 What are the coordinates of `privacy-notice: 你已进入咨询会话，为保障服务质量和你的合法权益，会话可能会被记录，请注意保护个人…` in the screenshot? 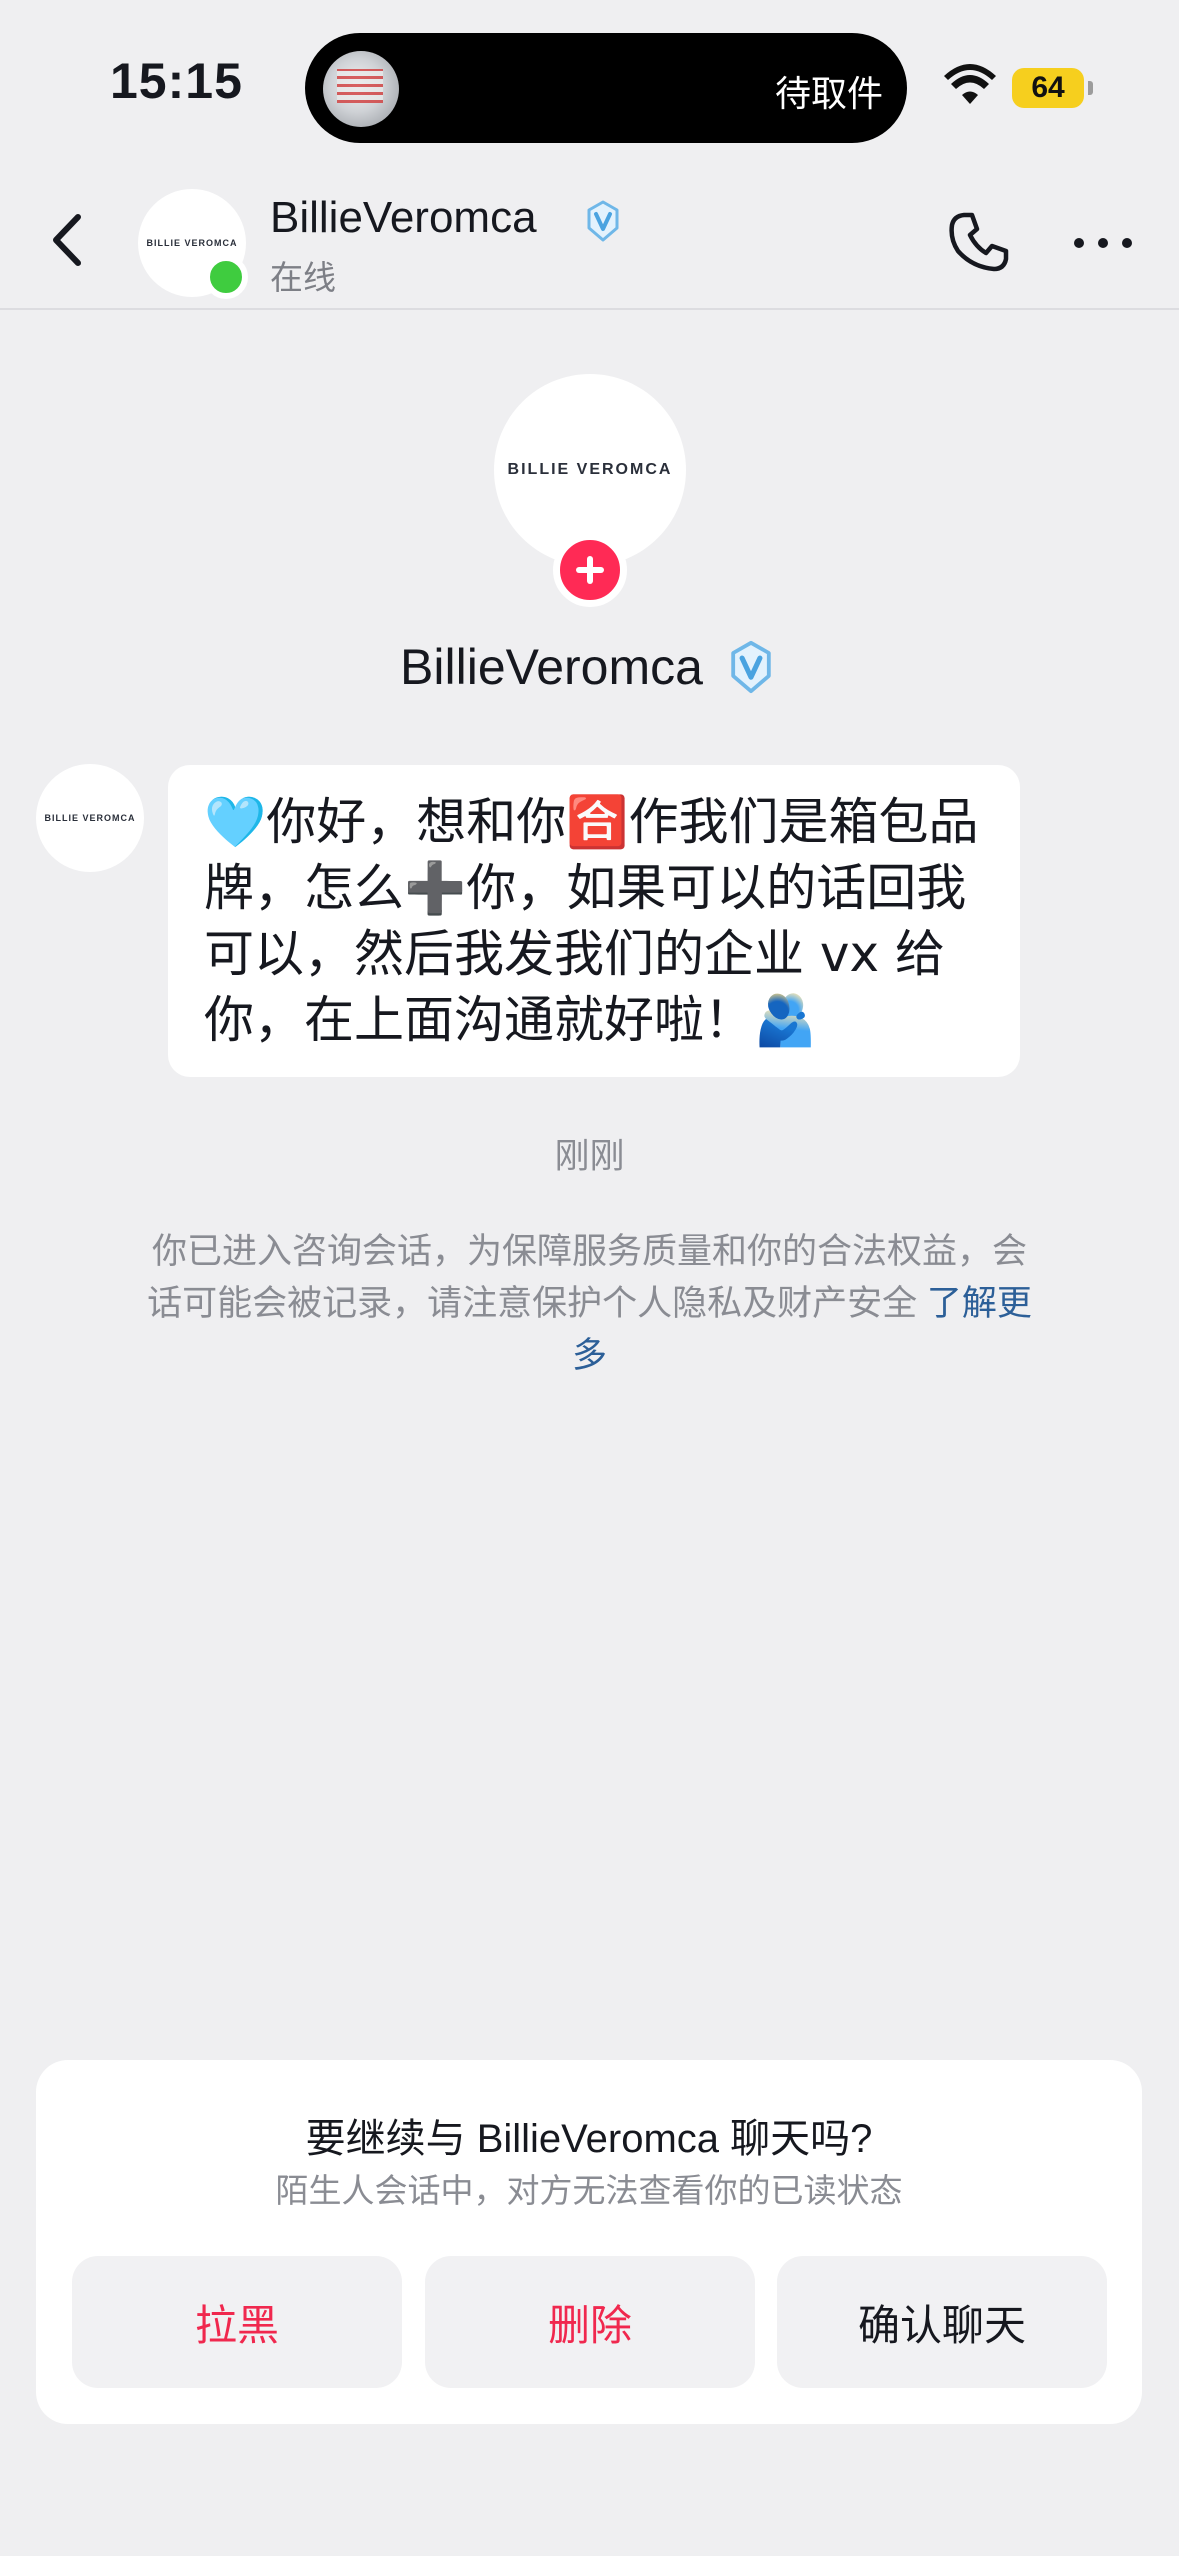 It's located at (589, 1304).